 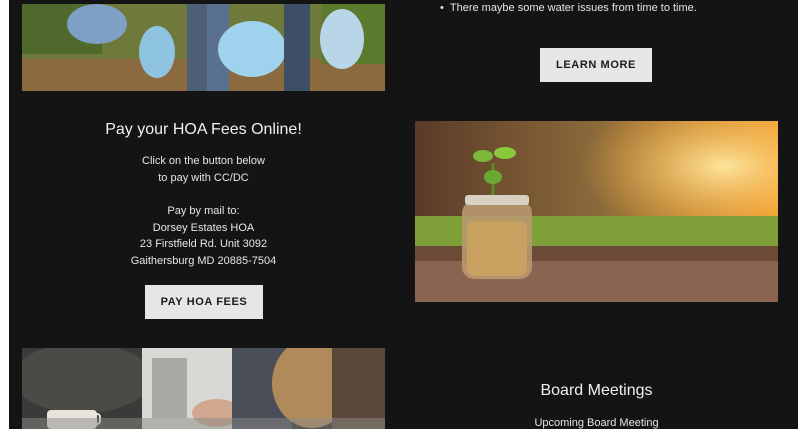 I want to click on pay-hoa-fees-button: PAY HOA FEES, so click(x=204, y=302).